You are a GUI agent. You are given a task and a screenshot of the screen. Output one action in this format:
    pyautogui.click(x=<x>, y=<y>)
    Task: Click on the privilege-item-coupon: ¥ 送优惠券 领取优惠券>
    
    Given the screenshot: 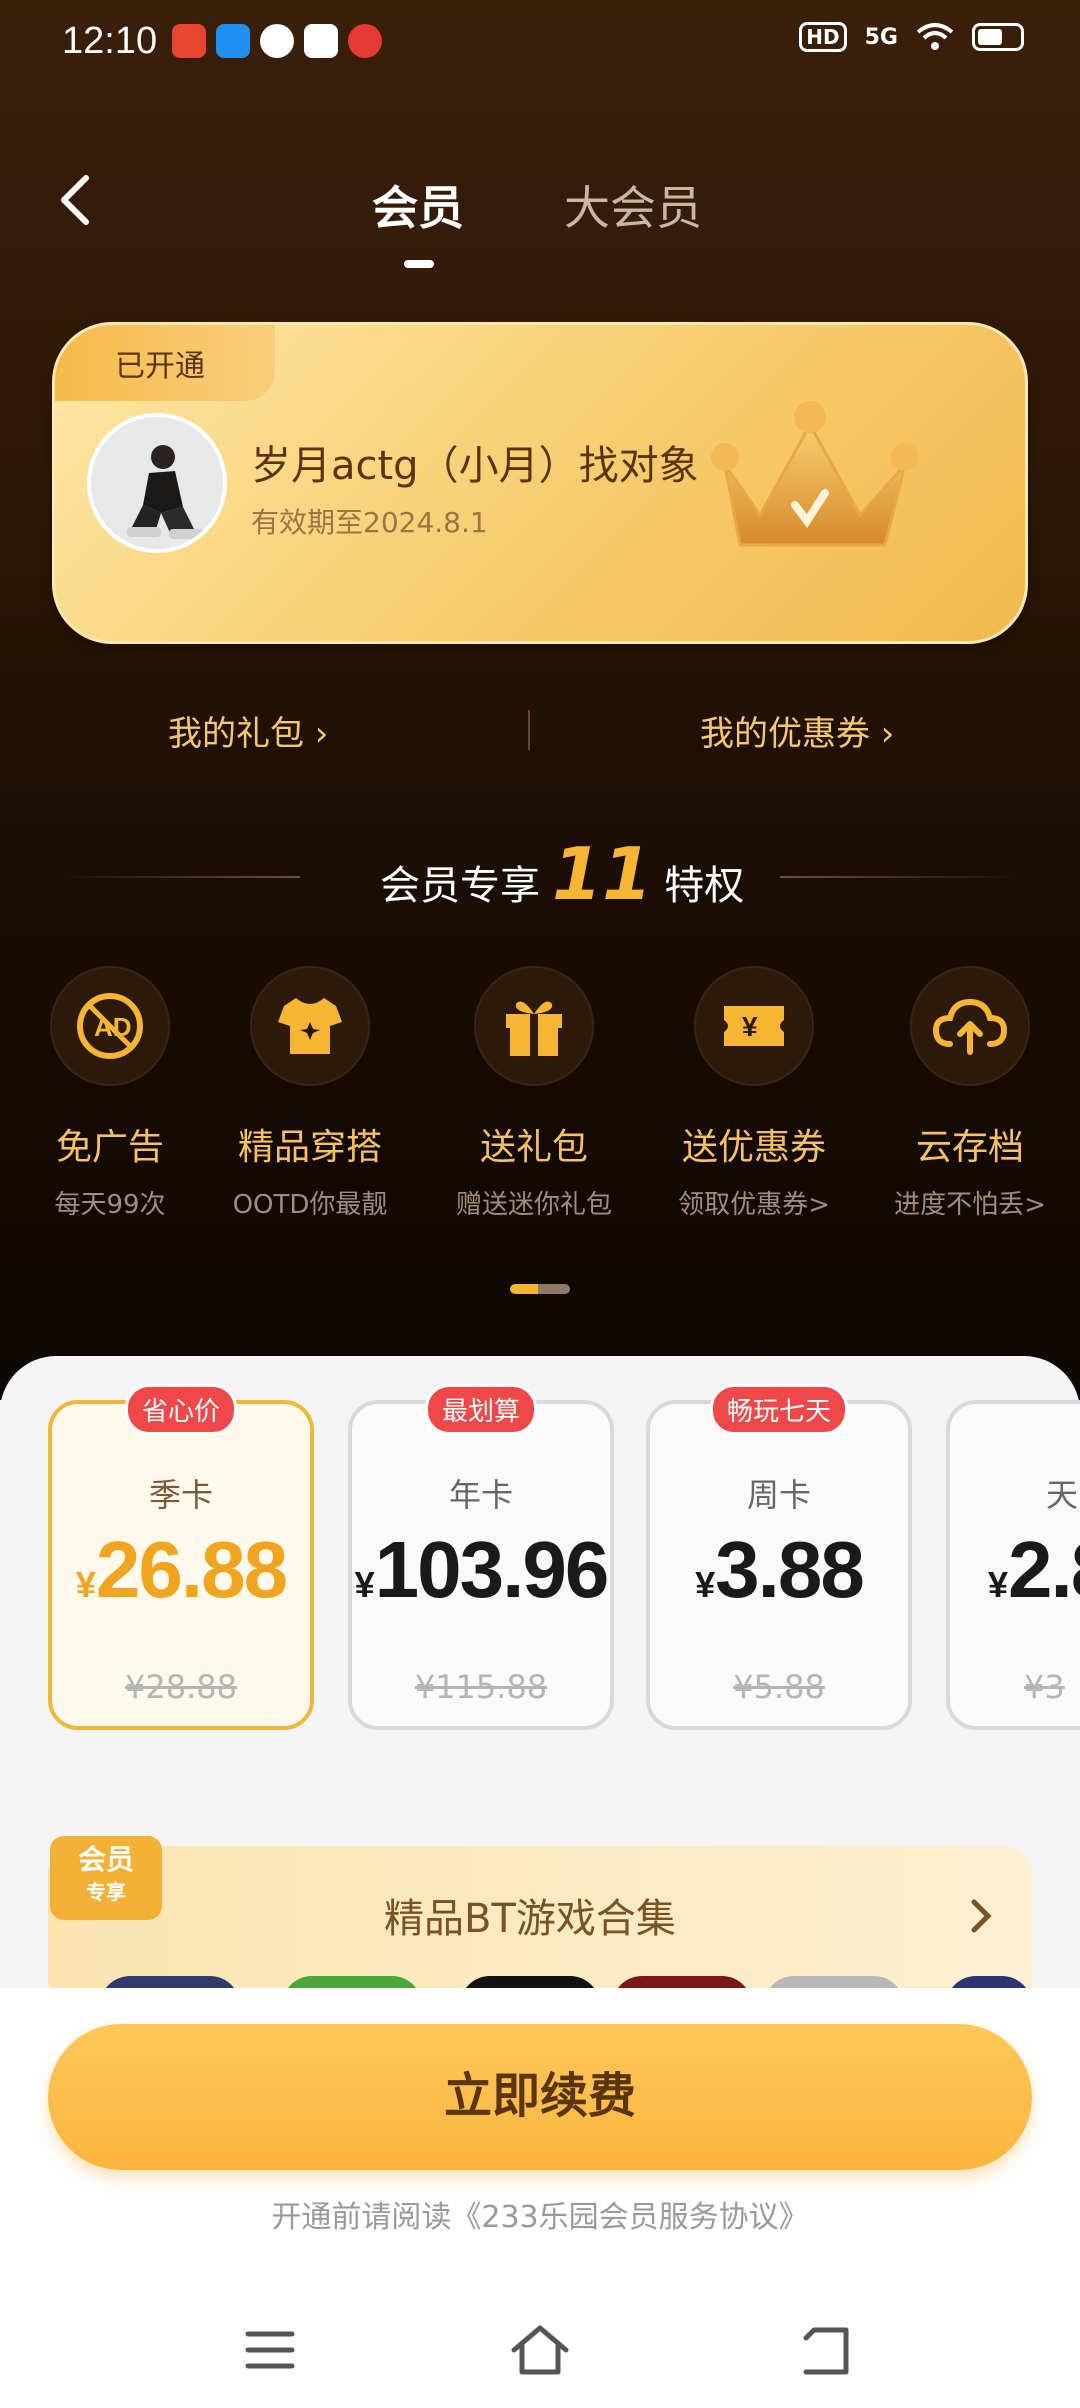 What is the action you would take?
    pyautogui.click(x=754, y=1093)
    